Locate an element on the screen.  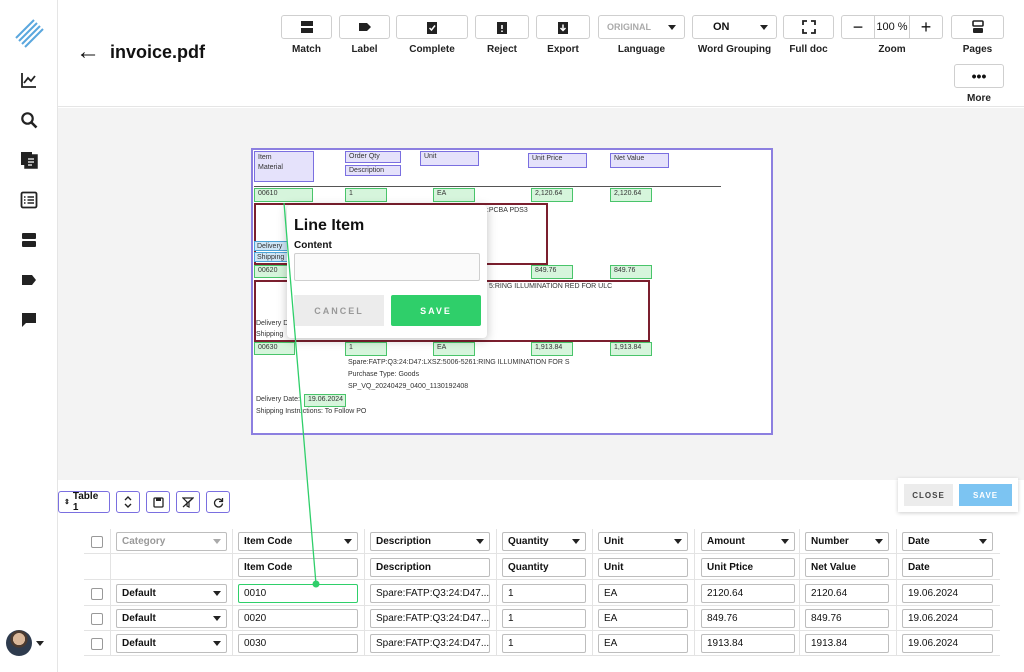
item-code-input: 0020 is located at coordinates (298, 618).